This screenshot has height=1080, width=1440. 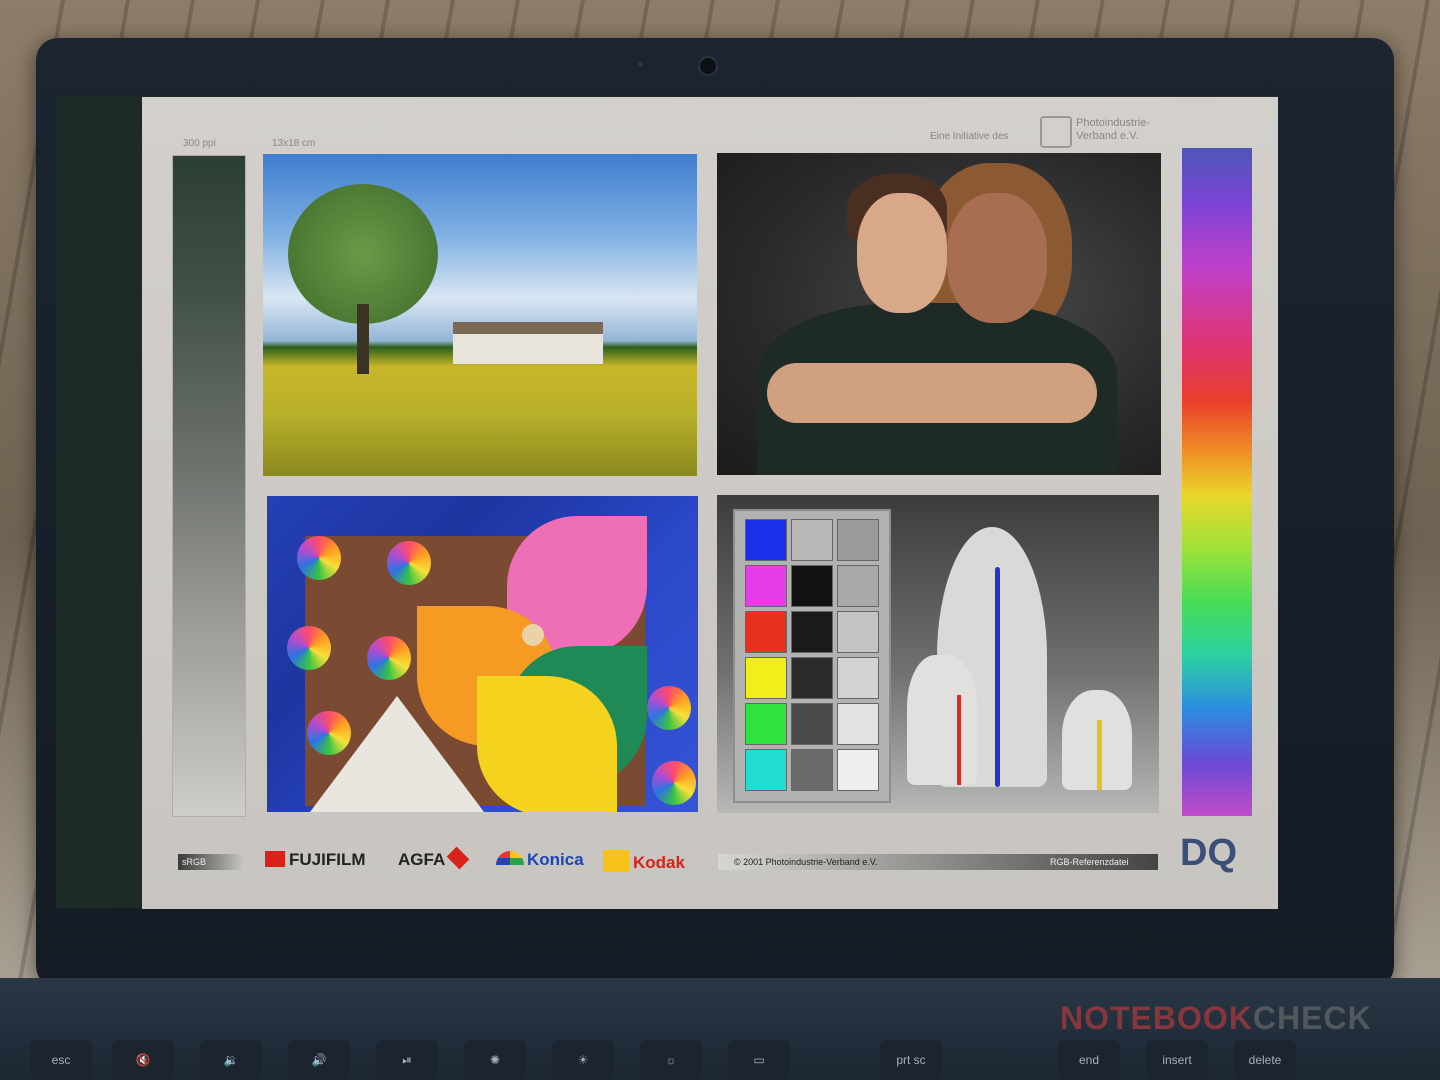 What do you see at coordinates (211, 862) in the screenshot?
I see `srgb-label: sRGB` at bounding box center [211, 862].